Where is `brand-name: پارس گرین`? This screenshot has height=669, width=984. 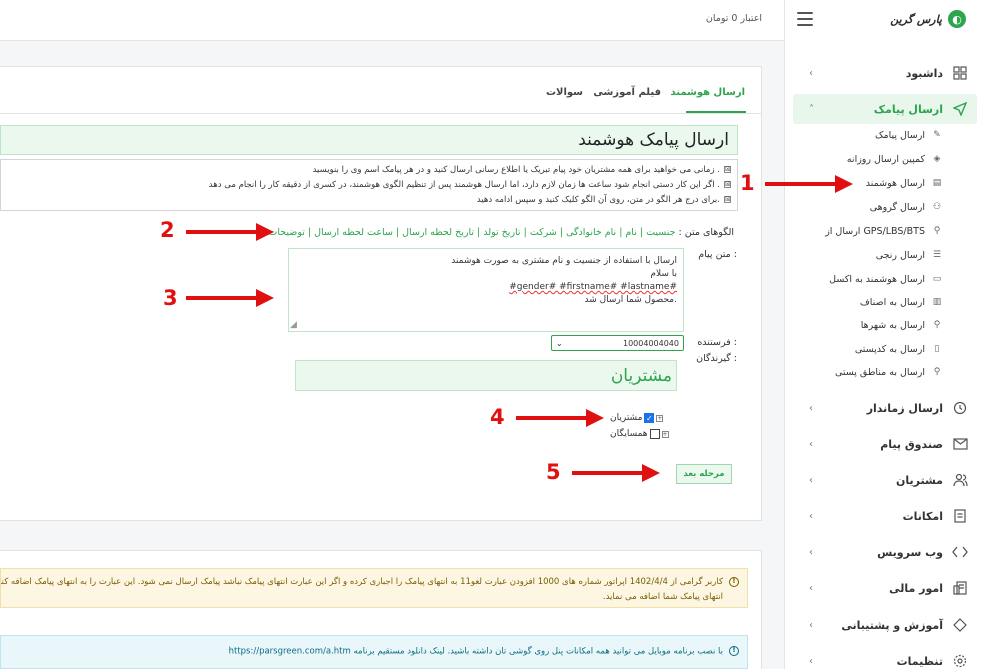 brand-name: پارس گرین is located at coordinates (916, 19).